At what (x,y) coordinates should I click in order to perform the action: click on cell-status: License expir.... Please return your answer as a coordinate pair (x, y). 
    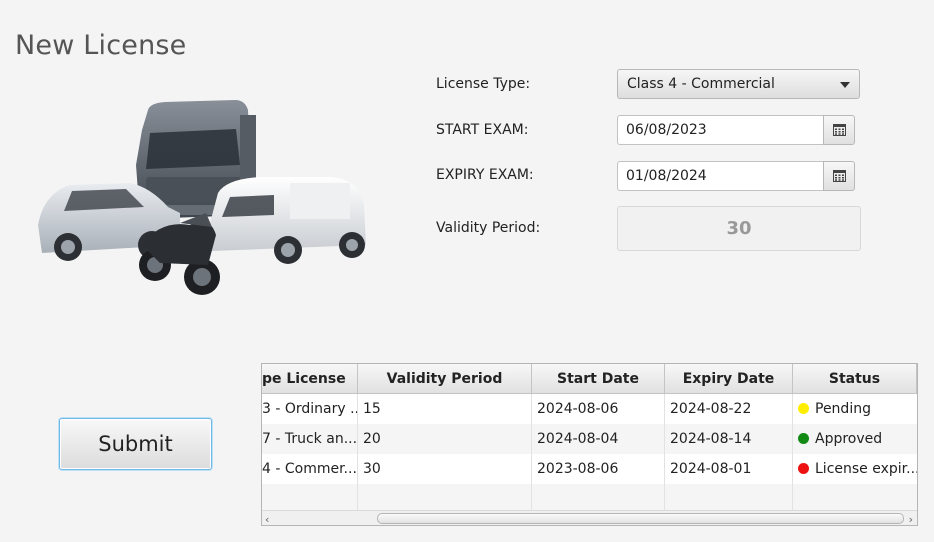
    Looking at the image, I should click on (855, 469).